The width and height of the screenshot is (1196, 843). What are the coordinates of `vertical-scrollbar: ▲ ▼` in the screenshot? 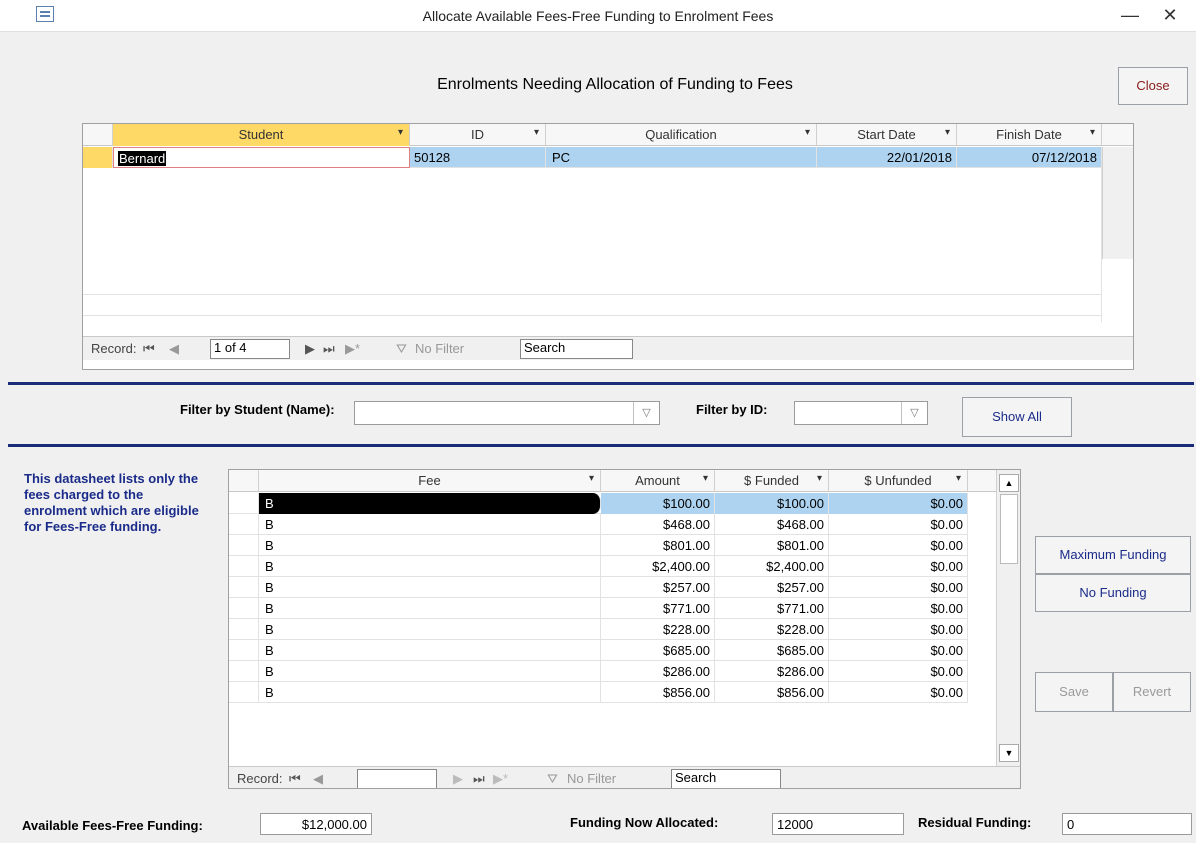 It's located at (1008, 618).